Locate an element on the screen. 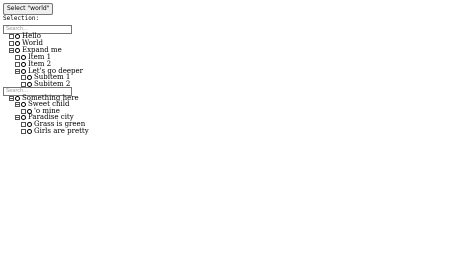 The image size is (474, 266). tree-node-girls-are-pretty: Girls are pretty is located at coordinates (55, 131).